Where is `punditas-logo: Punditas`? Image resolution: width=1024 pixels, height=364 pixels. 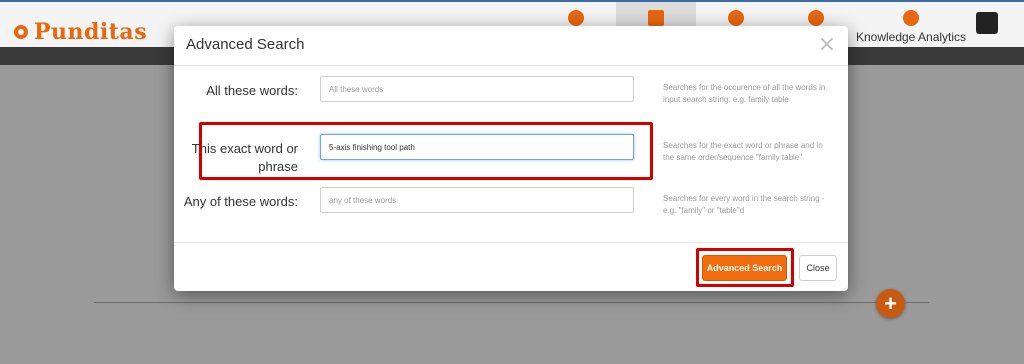 punditas-logo: Punditas is located at coordinates (80, 32).